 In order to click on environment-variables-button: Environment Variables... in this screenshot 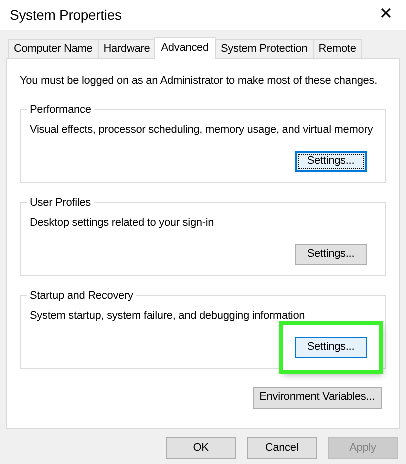, I will do `click(317, 397)`.